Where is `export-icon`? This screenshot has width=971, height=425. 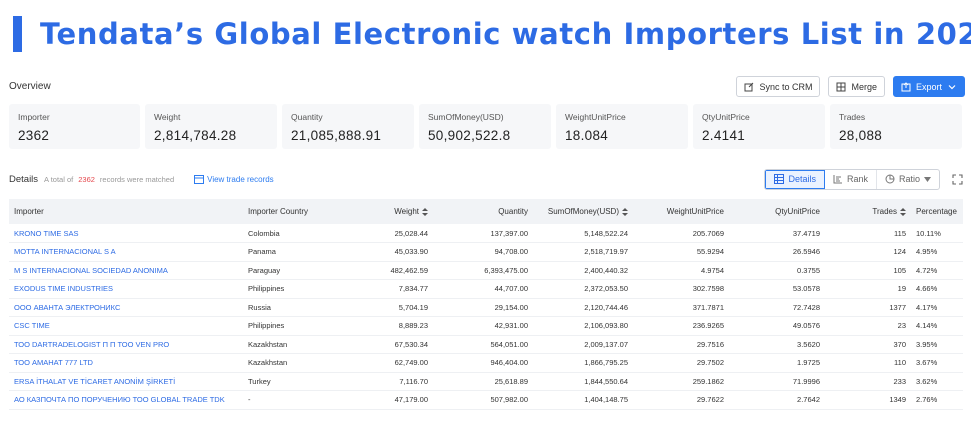 export-icon is located at coordinates (906, 86).